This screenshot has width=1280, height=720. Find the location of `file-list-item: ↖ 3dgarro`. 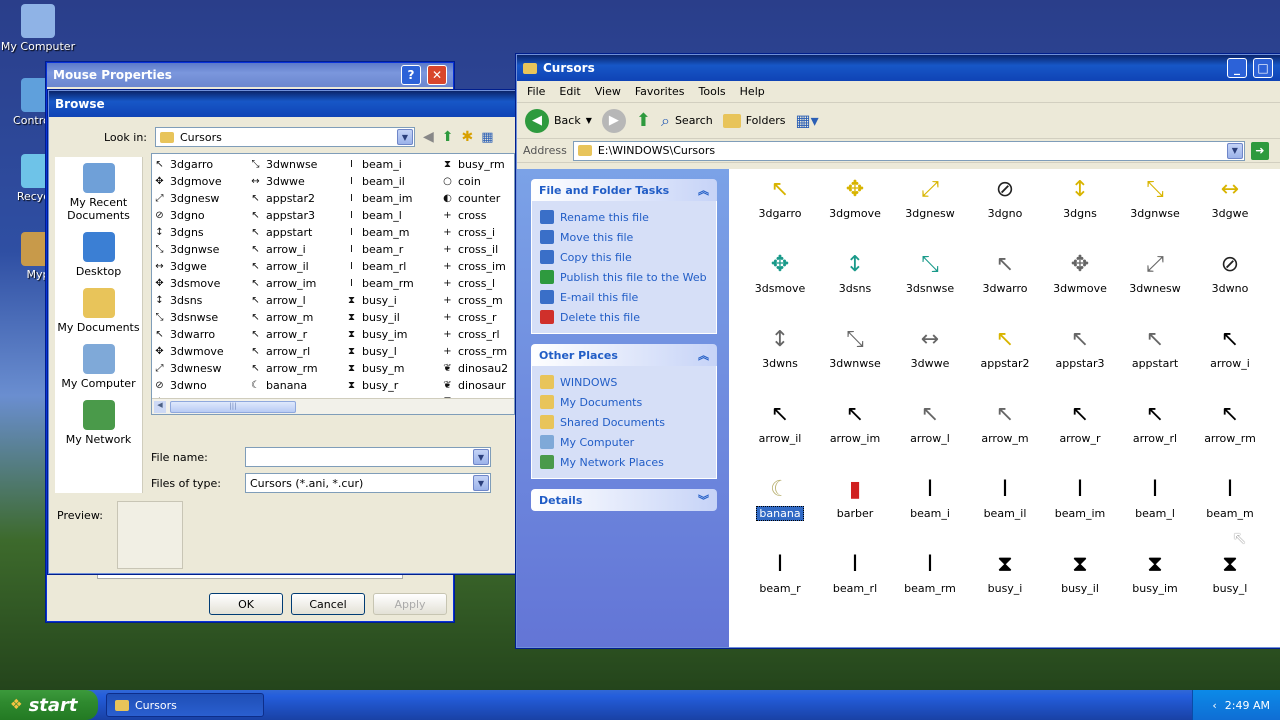

file-list-item: ↖ 3dgarro is located at coordinates (202, 164).